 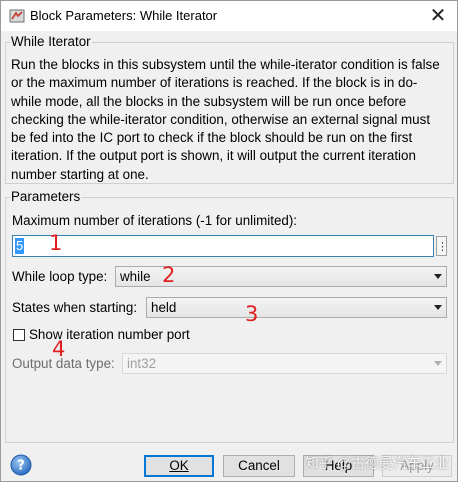 What do you see at coordinates (75, 307) in the screenshot?
I see `states-label: States when starting:` at bounding box center [75, 307].